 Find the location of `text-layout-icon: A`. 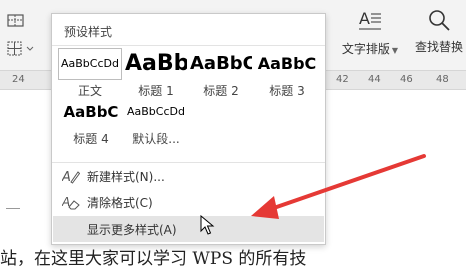

text-layout-icon: A is located at coordinates (370, 19).